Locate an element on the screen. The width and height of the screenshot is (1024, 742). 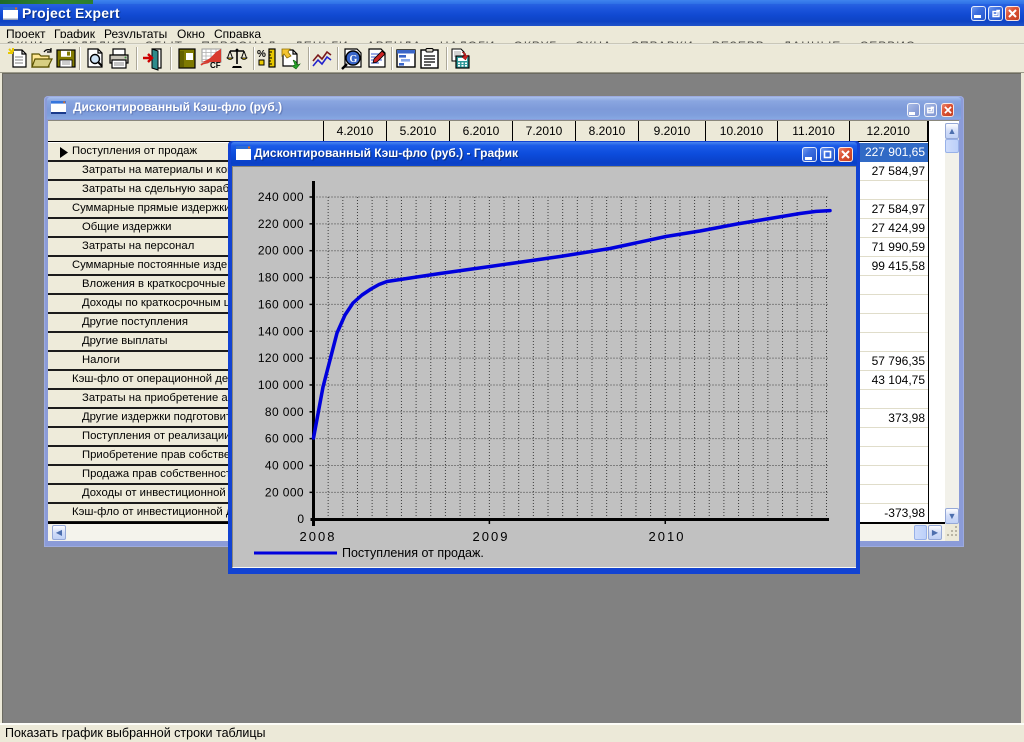
svg-text: 100 000 is located at coordinates (281, 385).